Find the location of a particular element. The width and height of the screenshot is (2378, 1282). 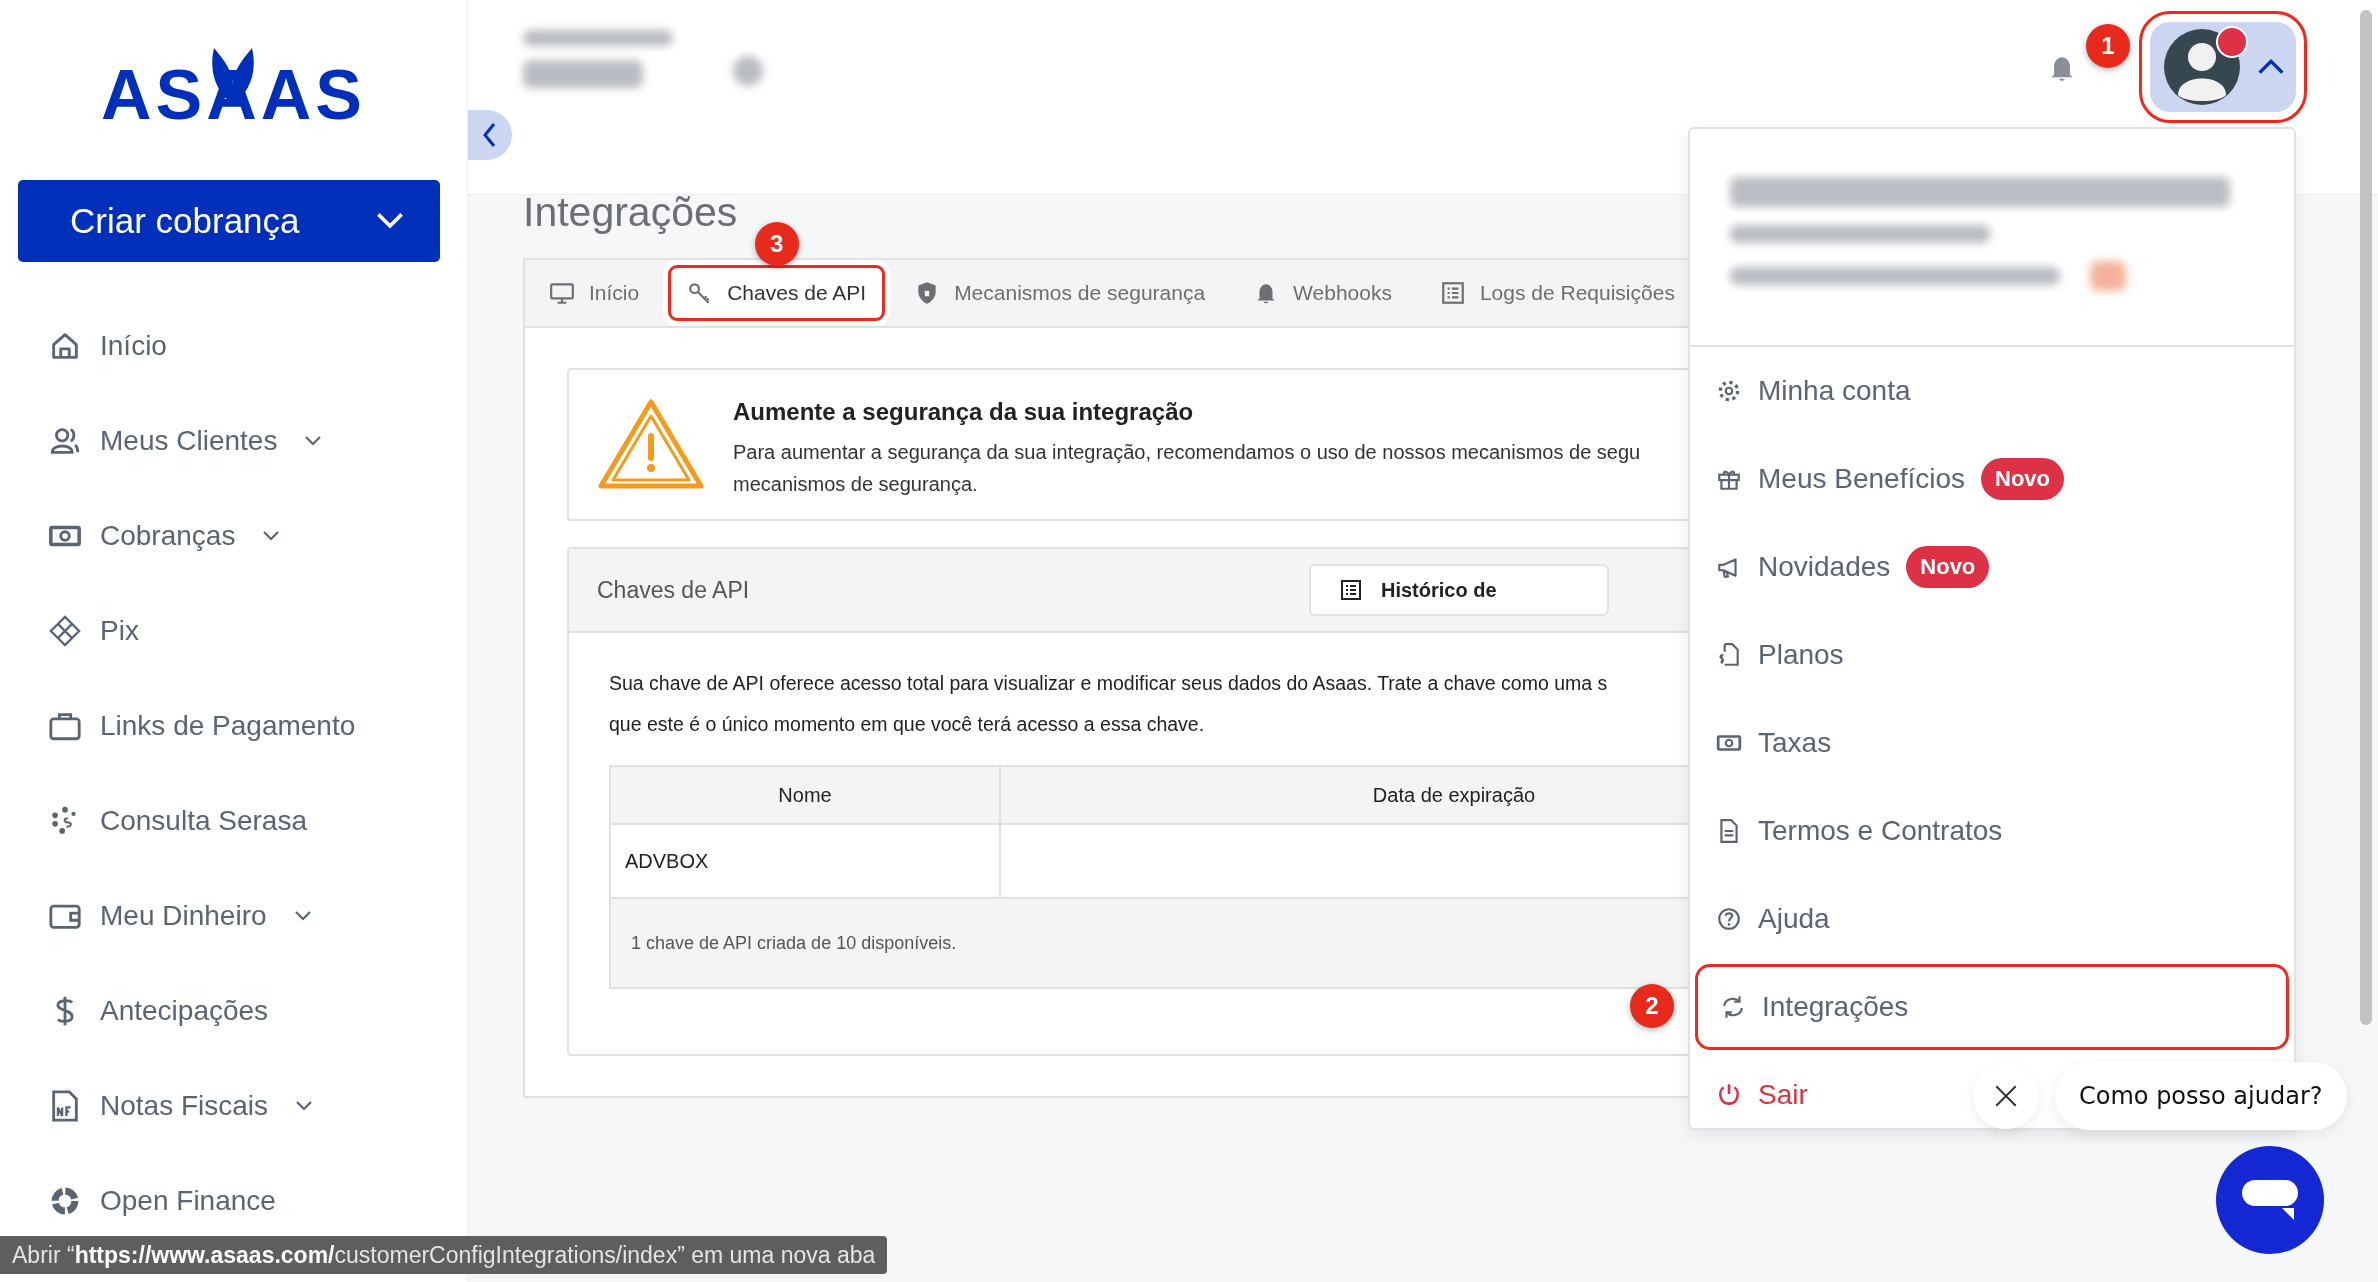

column-header: Nome is located at coordinates (805, 795).